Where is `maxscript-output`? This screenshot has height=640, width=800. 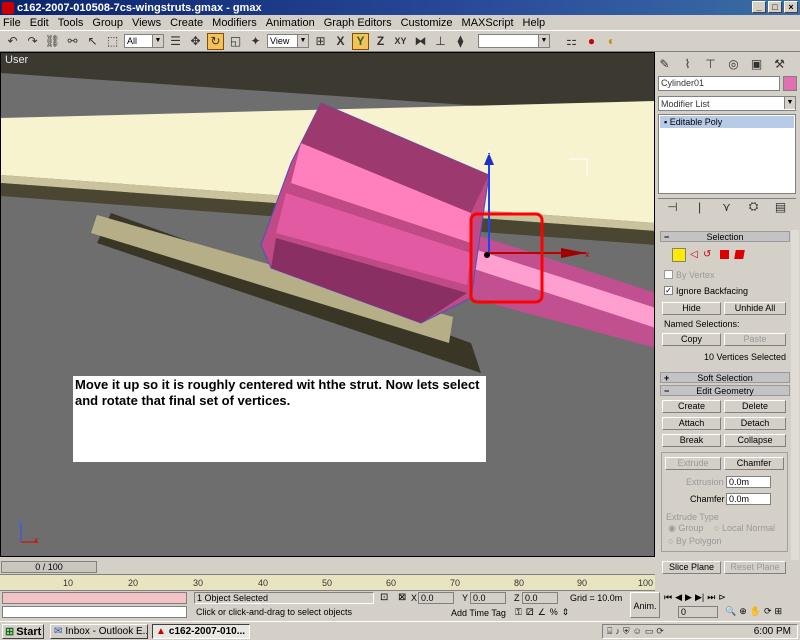 maxscript-output is located at coordinates (94, 612).